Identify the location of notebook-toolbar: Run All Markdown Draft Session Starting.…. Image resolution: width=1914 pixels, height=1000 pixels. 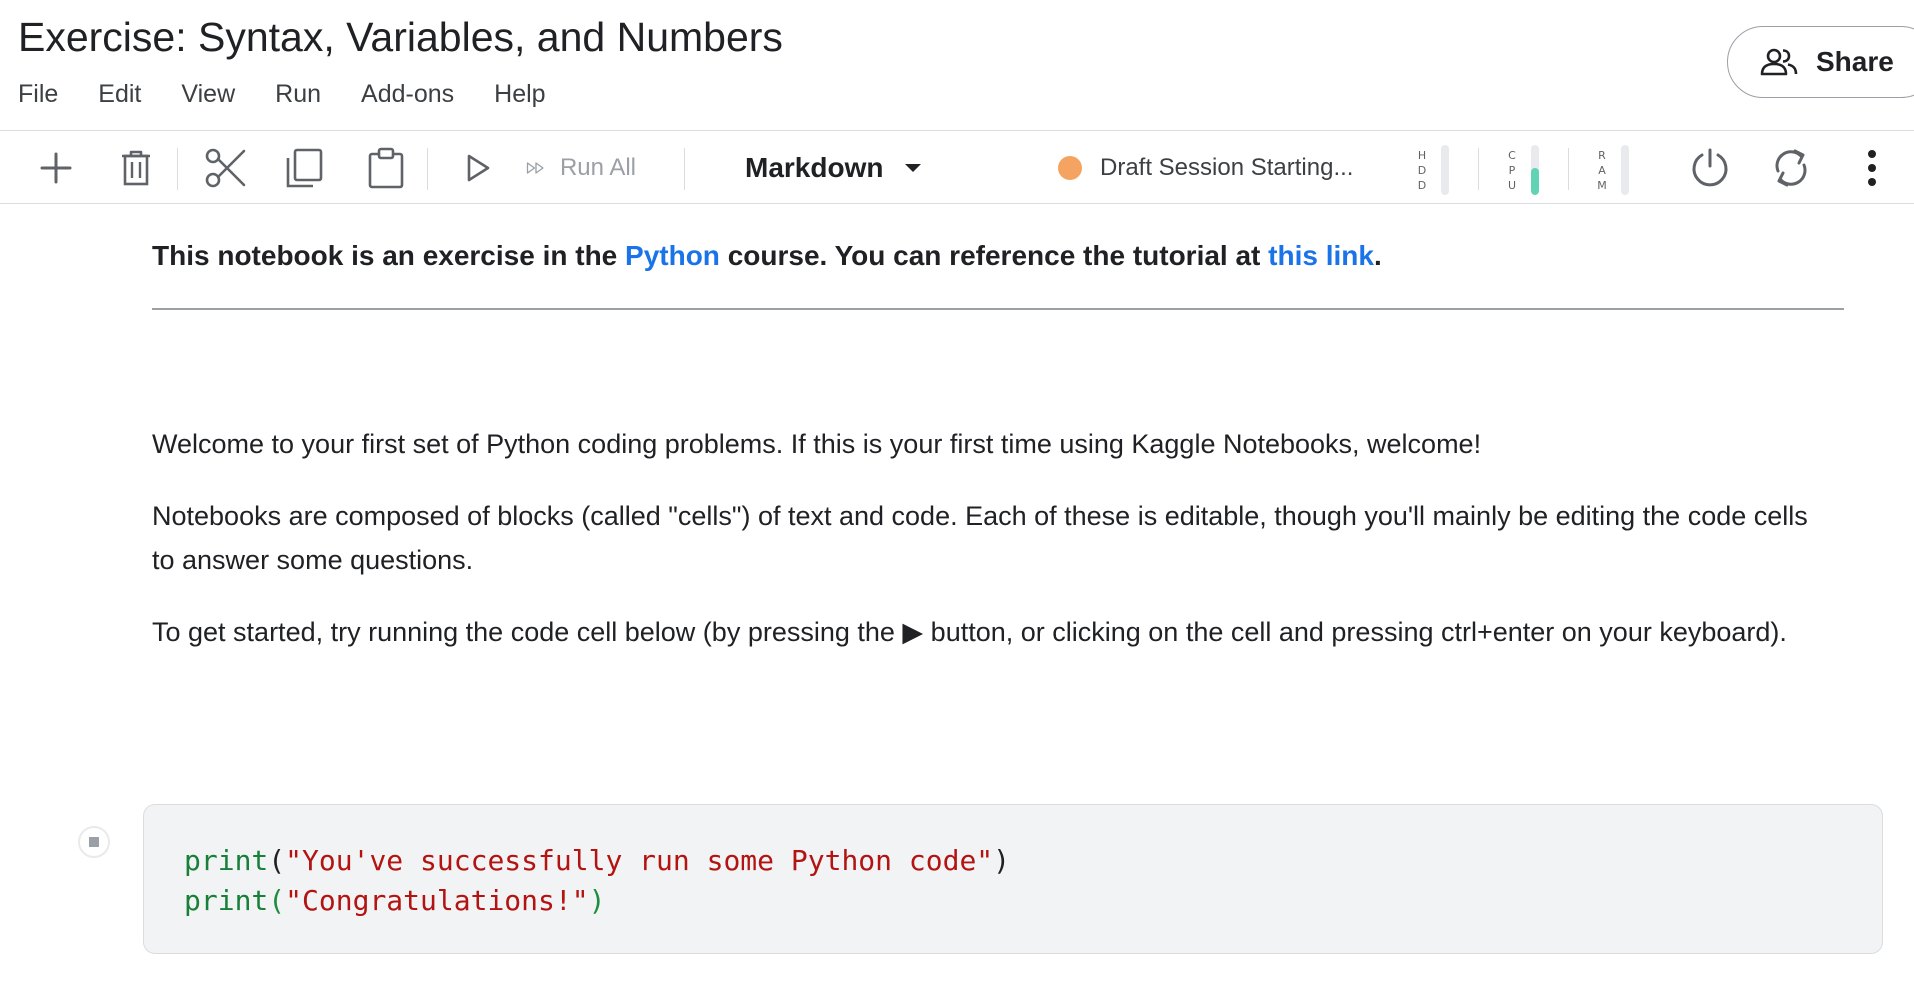
(957, 168).